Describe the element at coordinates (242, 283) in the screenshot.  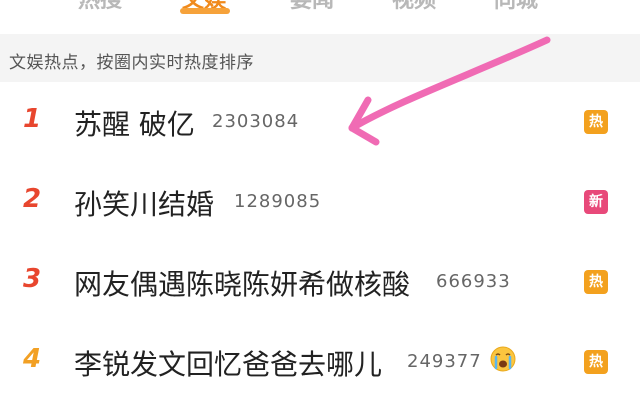
I see `topic-title: 网友偶遇陈晓陈妍希做核酸` at that location.